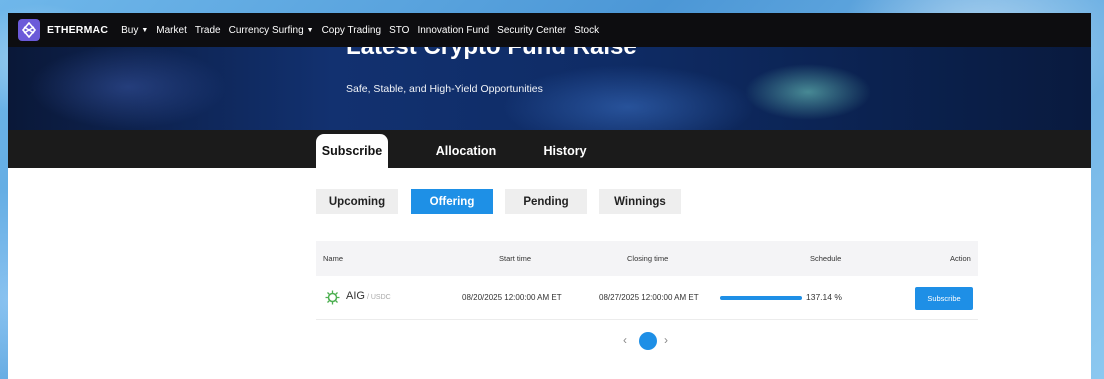 The width and height of the screenshot is (1104, 379). I want to click on brand-name: ETHERMAC, so click(77, 30).